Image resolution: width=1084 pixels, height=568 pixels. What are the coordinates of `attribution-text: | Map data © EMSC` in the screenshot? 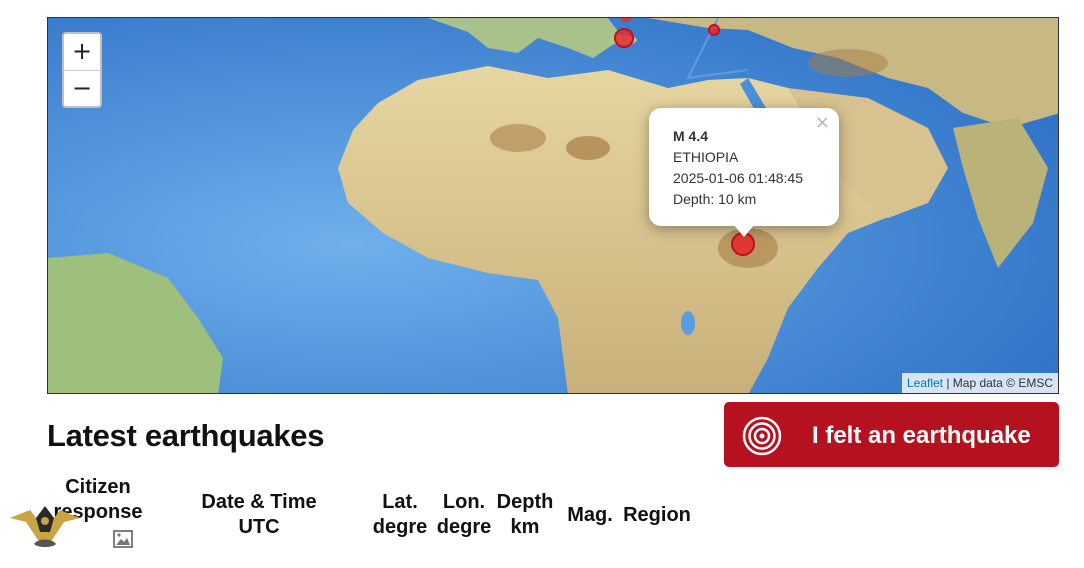 It's located at (998, 383).